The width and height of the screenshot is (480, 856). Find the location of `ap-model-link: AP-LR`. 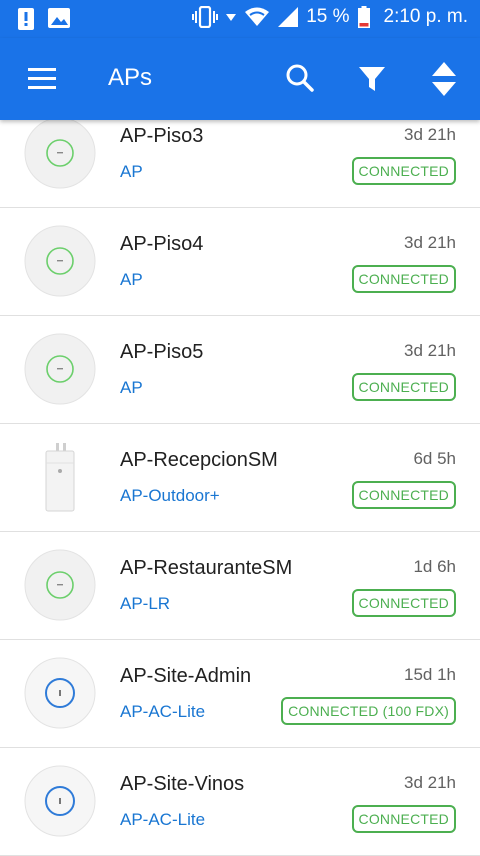

ap-model-link: AP-LR is located at coordinates (145, 604).